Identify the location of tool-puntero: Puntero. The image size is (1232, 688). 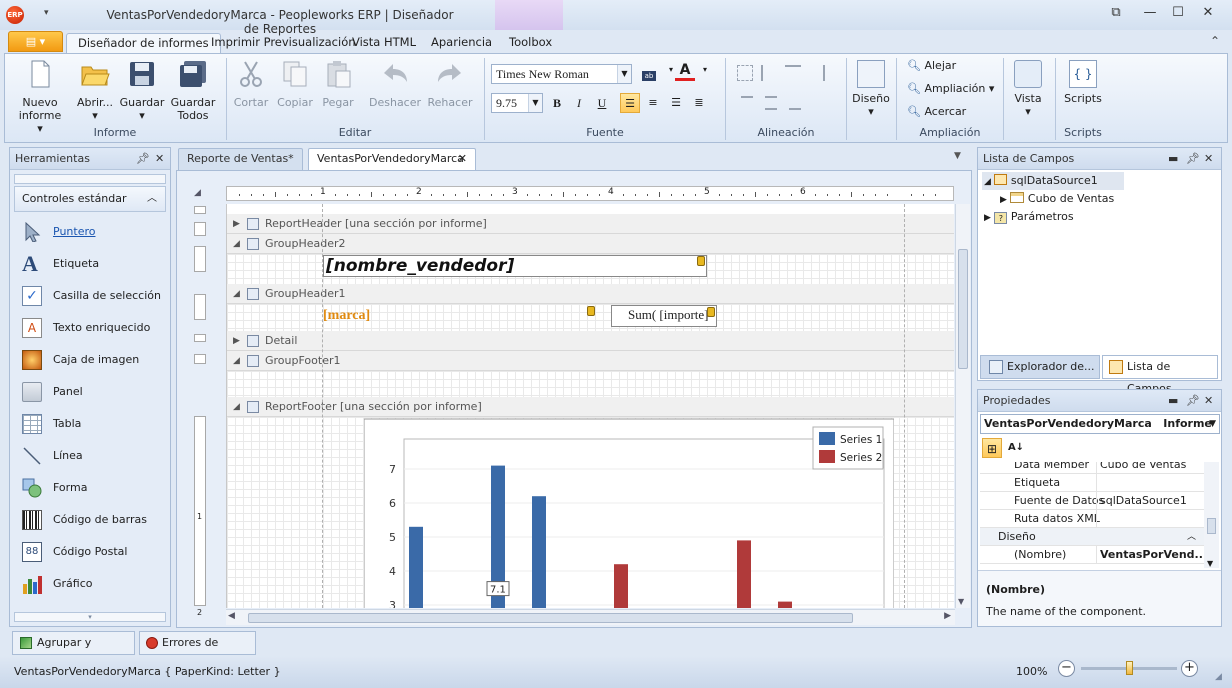
(90, 232).